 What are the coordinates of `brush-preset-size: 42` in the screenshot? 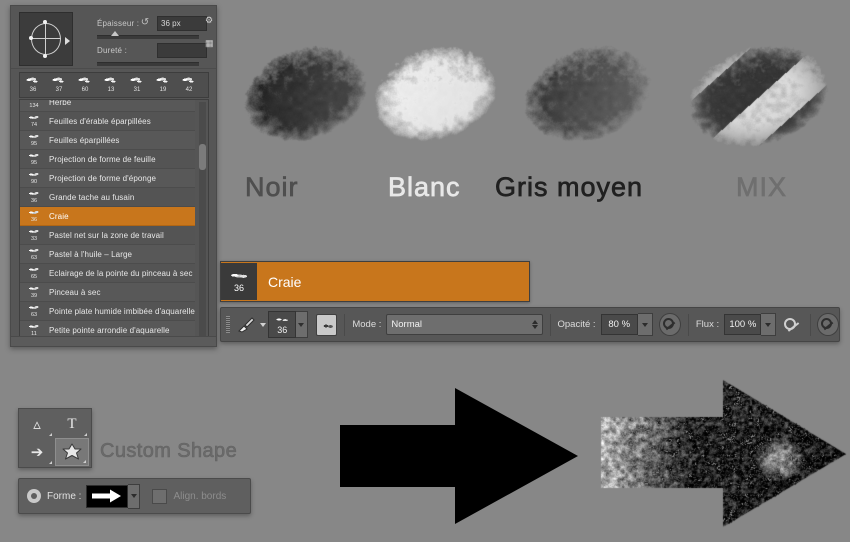 It's located at (189, 90).